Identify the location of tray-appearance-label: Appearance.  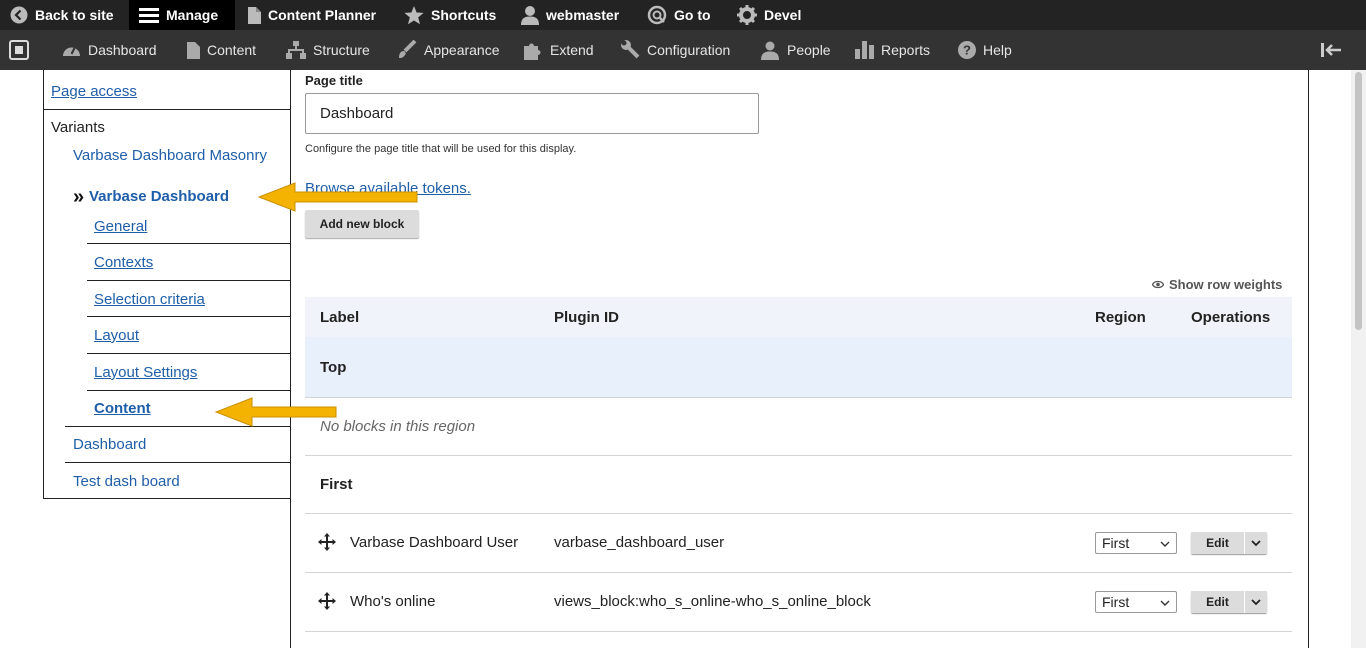
(462, 50).